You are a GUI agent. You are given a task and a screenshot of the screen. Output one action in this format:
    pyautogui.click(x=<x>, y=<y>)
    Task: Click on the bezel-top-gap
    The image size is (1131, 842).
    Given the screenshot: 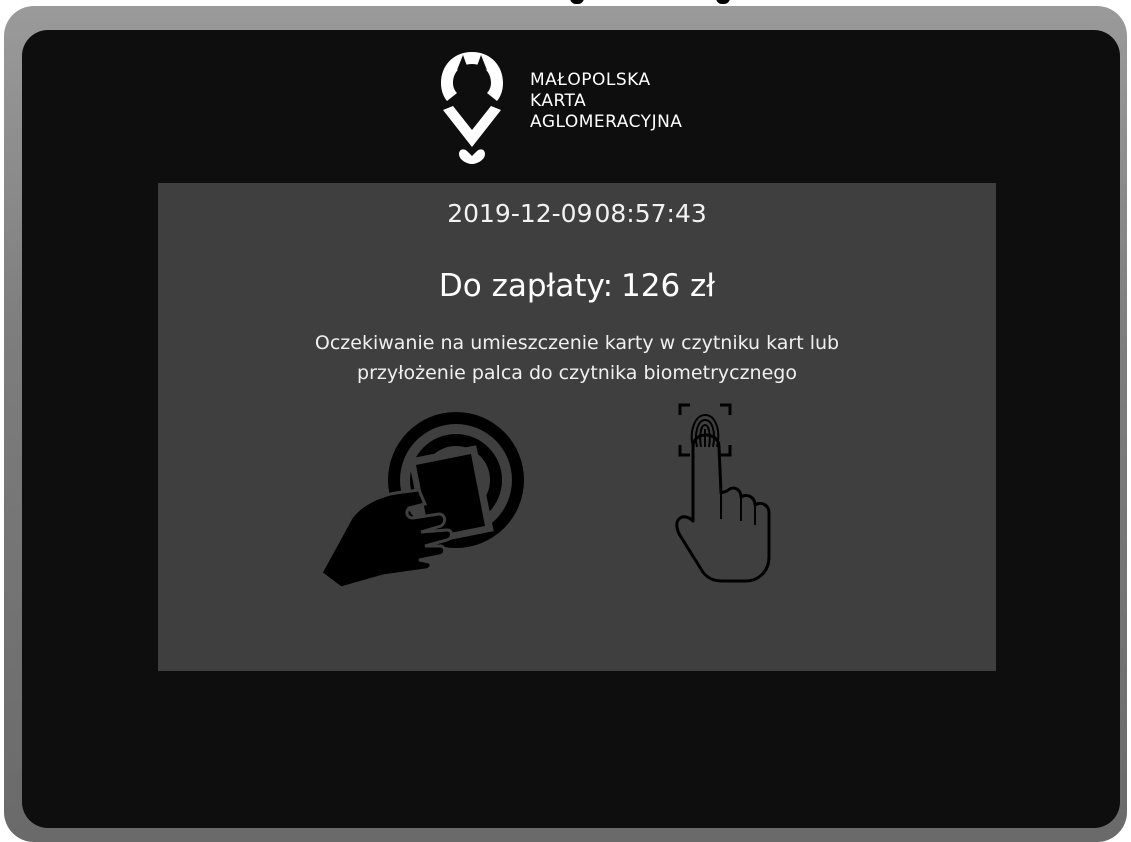 What is the action you would take?
    pyautogui.click(x=600, y=3)
    